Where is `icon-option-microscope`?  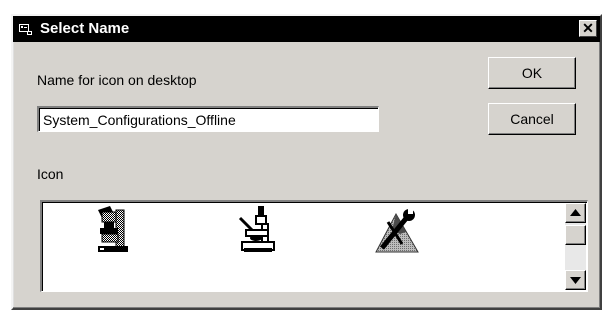
icon-option-microscope is located at coordinates (114, 230).